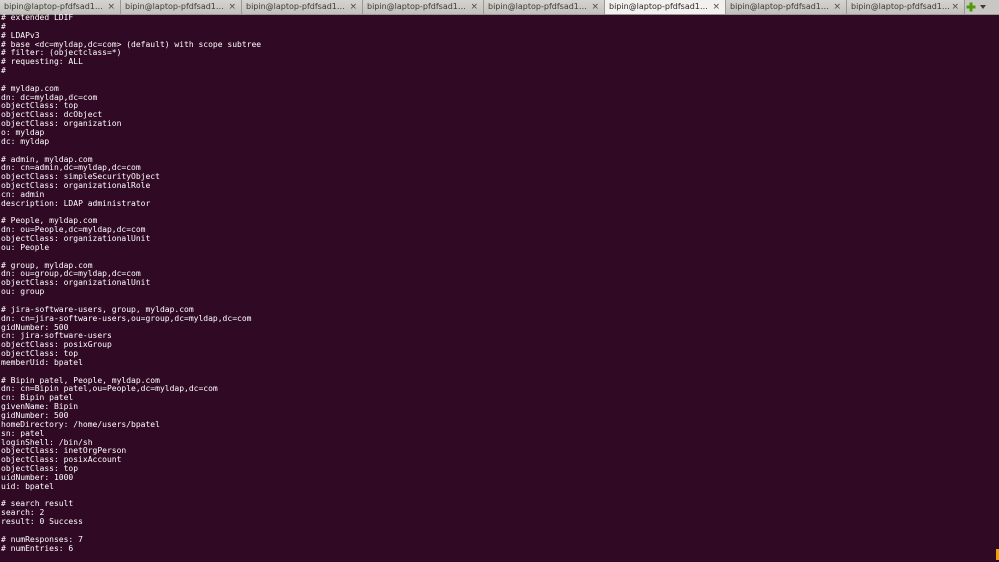  I want to click on terminal-line: dc: myldap, so click(25, 141).